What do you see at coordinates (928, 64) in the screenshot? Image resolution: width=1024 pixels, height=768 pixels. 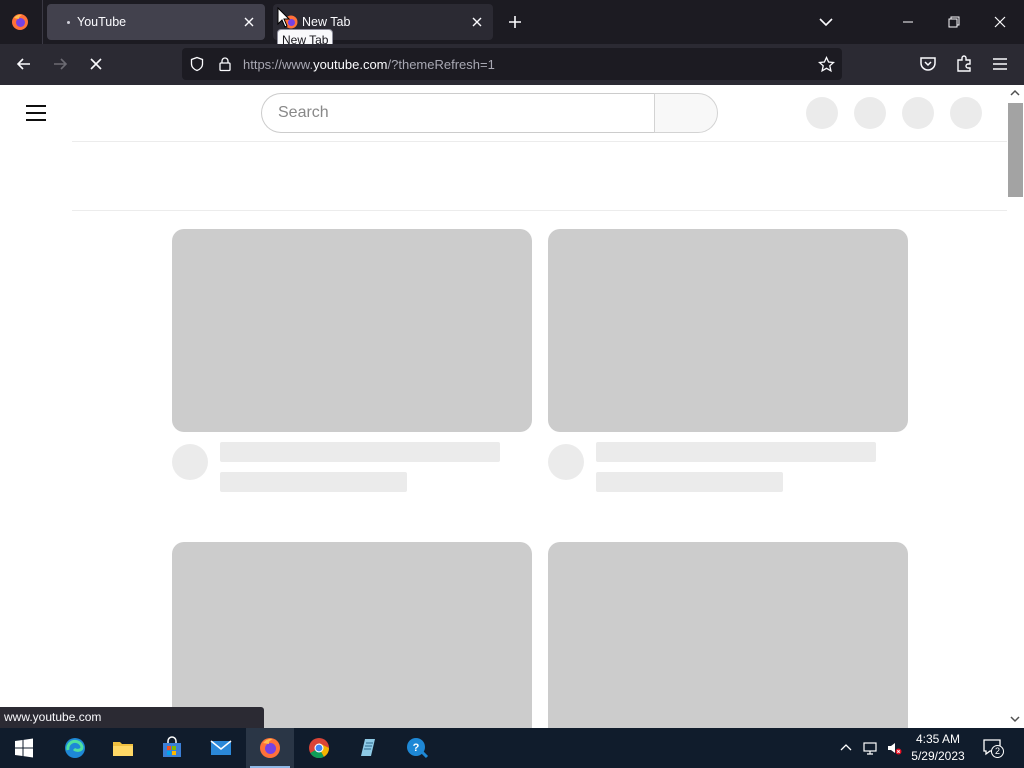 I see `pocket-icon` at bounding box center [928, 64].